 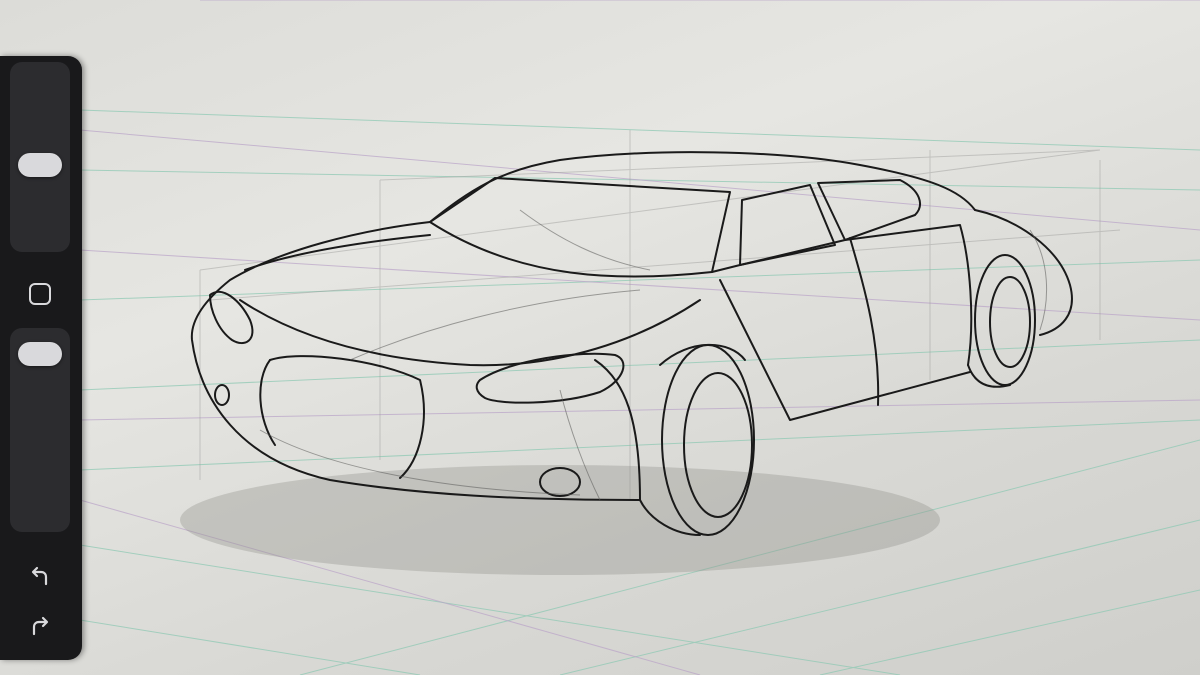 I want to click on redo-button, so click(x=40, y=628).